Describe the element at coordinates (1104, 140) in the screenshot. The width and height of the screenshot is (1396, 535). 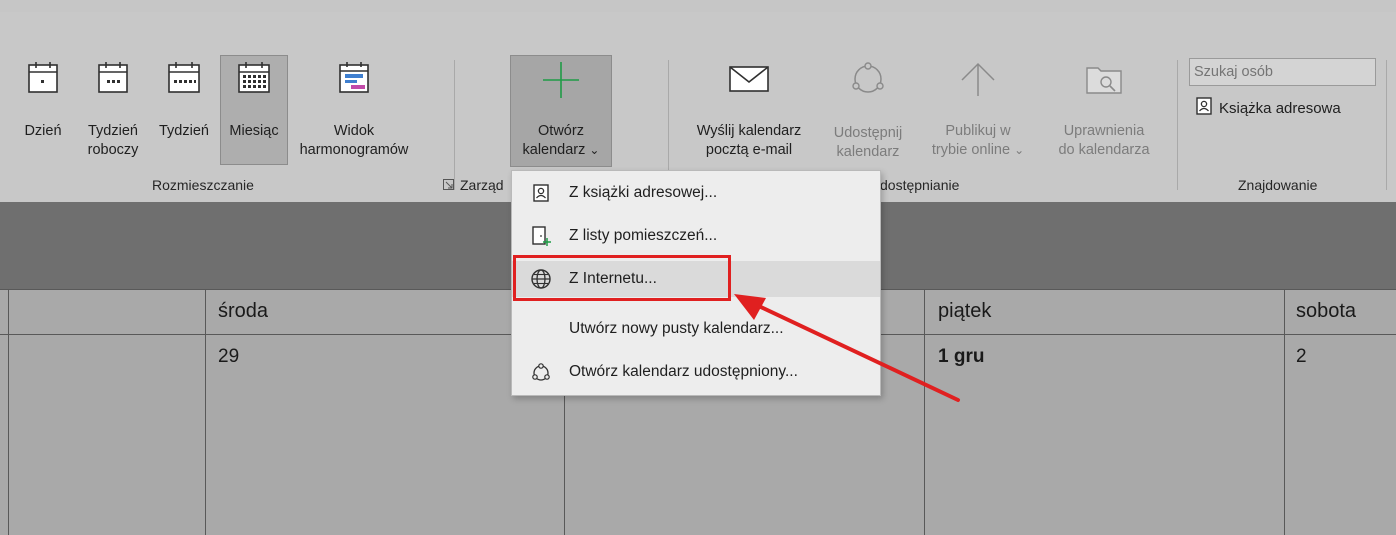
I see `calendar-permissions-label: Uprawnienia do kalendarza` at that location.